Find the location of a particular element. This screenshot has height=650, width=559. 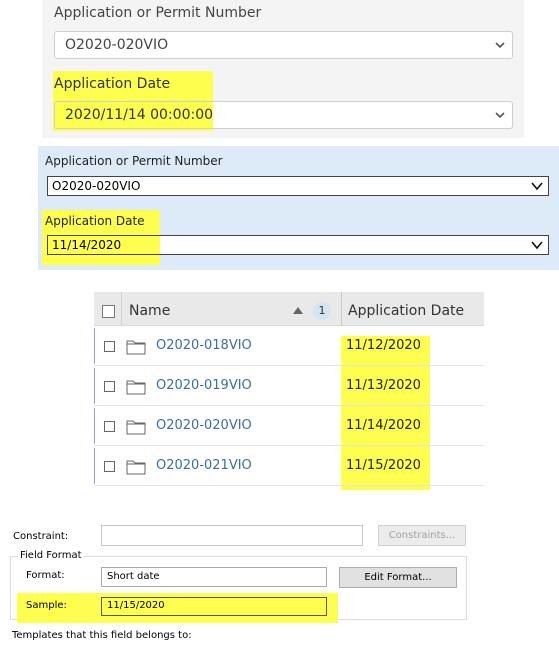

application-date-select: 2020/11/14 00:00:00 is located at coordinates (283, 115).